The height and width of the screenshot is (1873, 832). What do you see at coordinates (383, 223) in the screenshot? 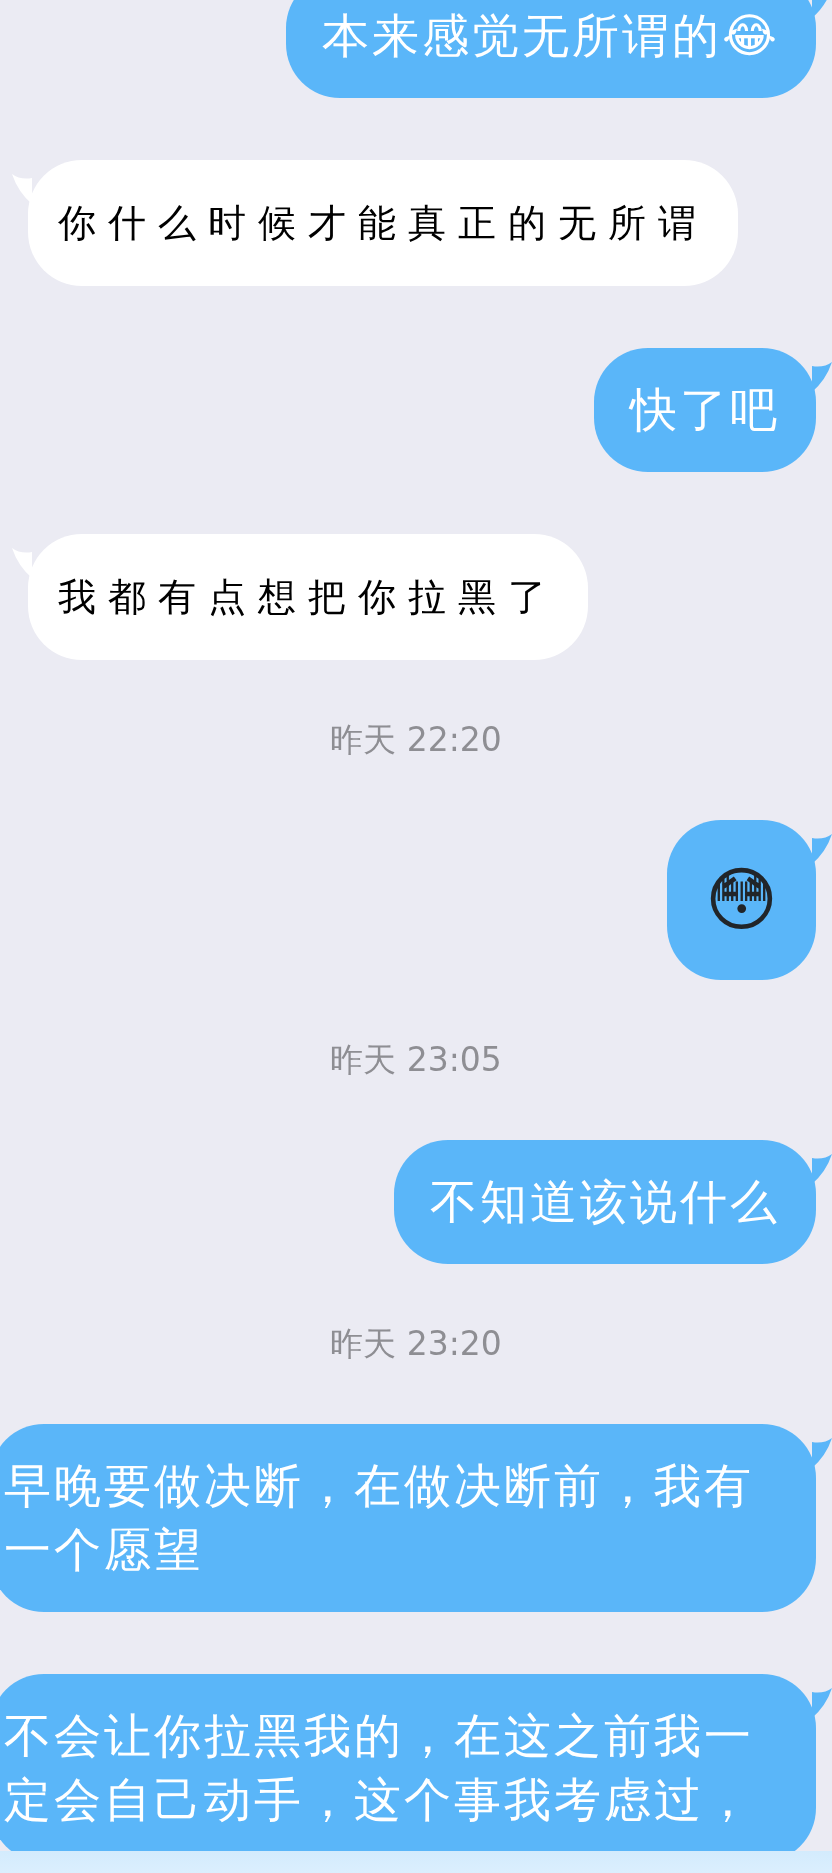
I see `received-message-bubble: 你什么时候才能真正的无所谓` at bounding box center [383, 223].